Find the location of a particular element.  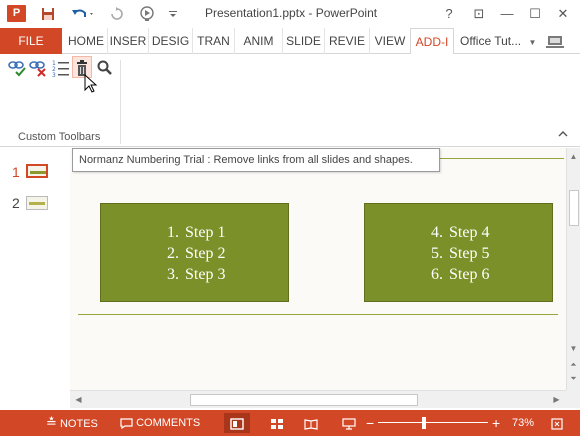

tab-file: FILE is located at coordinates (31, 41).